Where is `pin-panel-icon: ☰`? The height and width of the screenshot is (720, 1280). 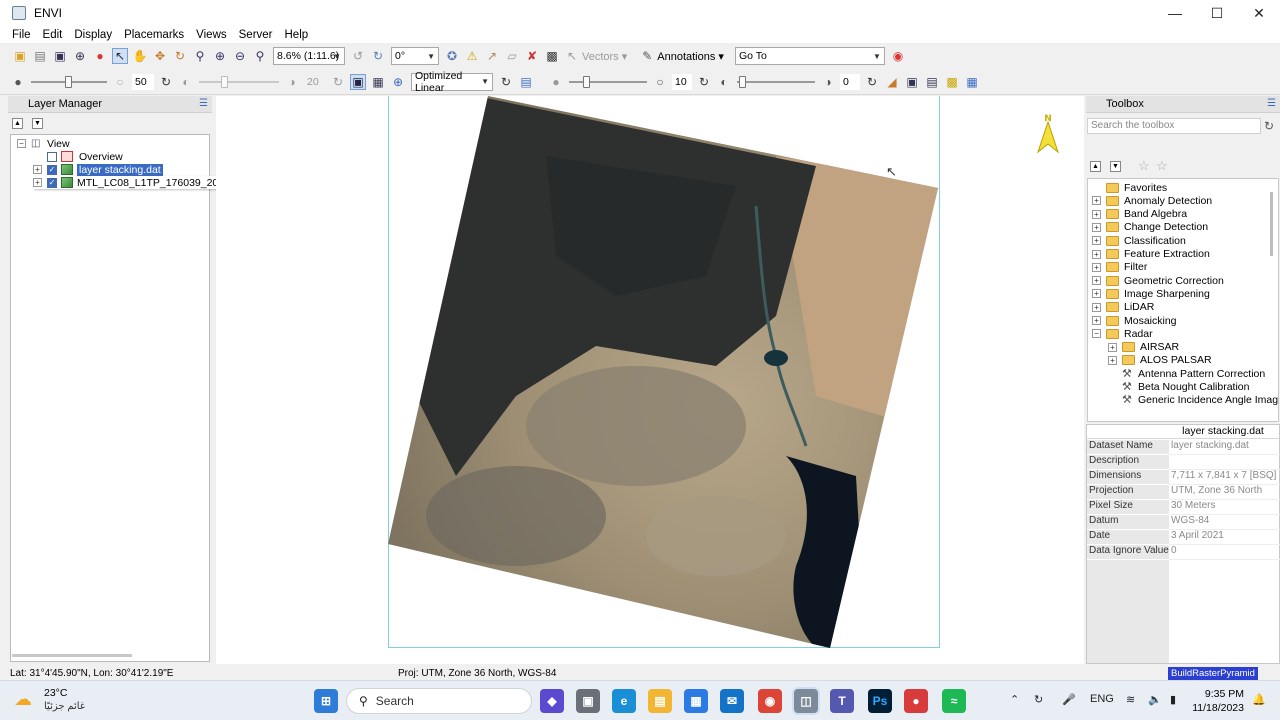
pin-panel-icon: ☰ is located at coordinates (203, 103).